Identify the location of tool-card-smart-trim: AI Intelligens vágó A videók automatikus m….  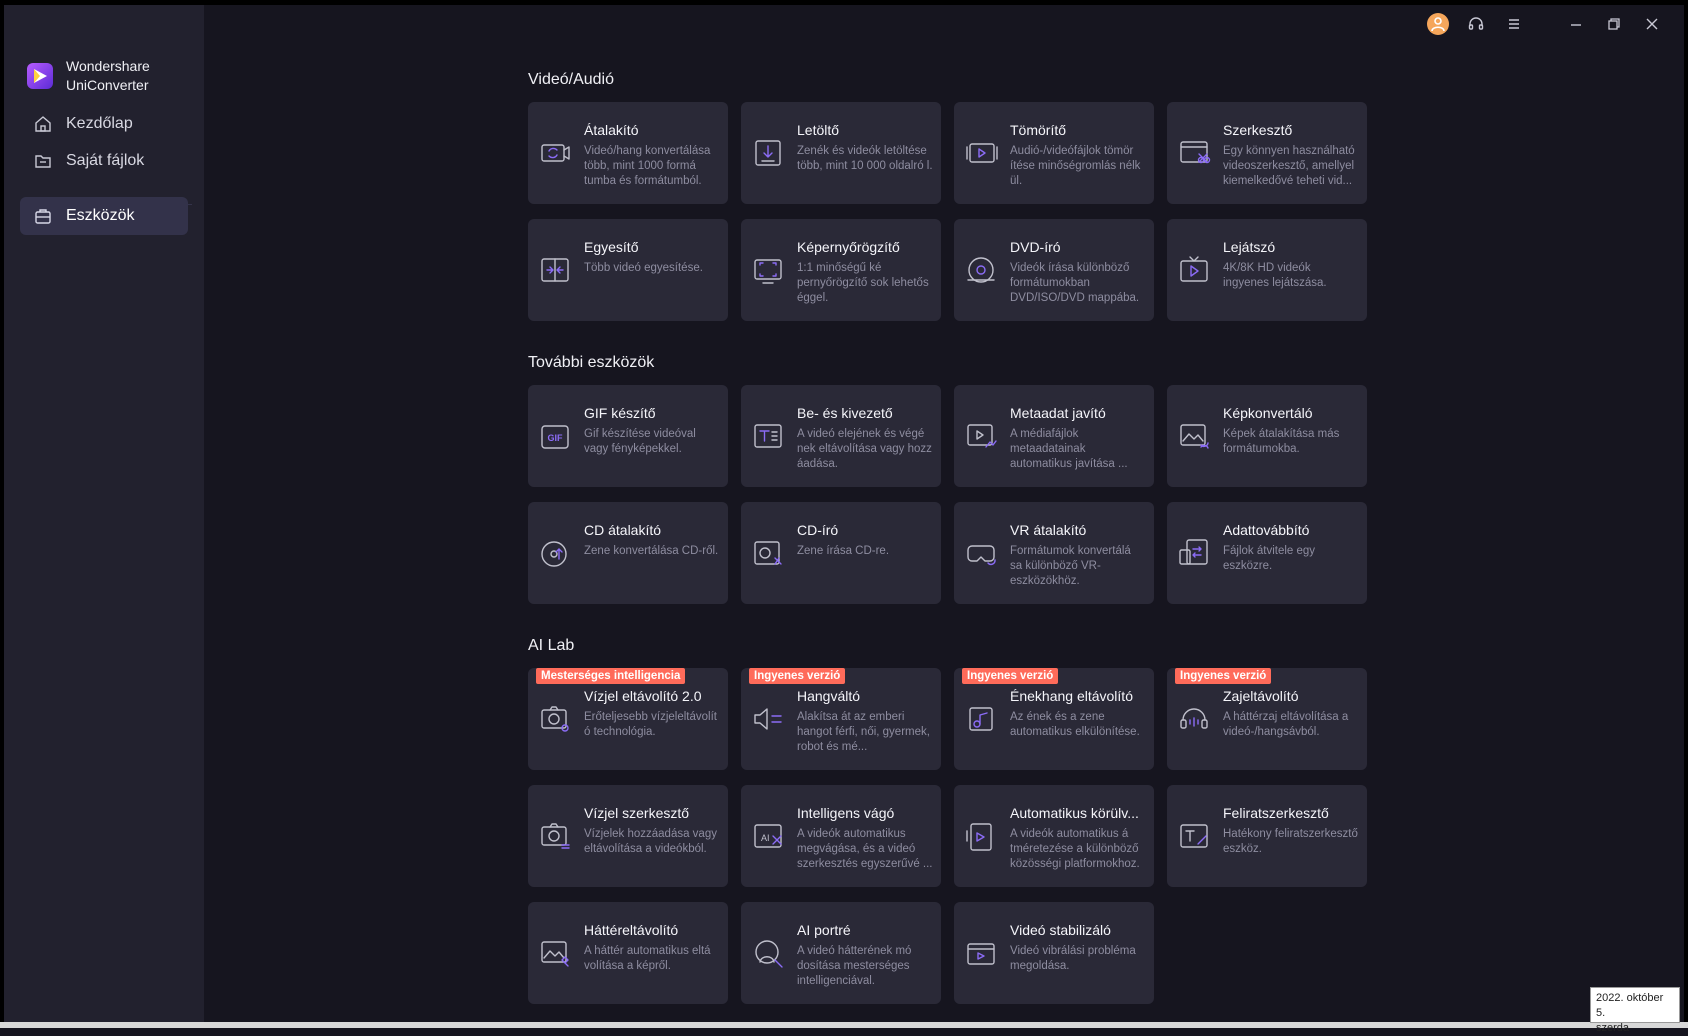
(841, 836).